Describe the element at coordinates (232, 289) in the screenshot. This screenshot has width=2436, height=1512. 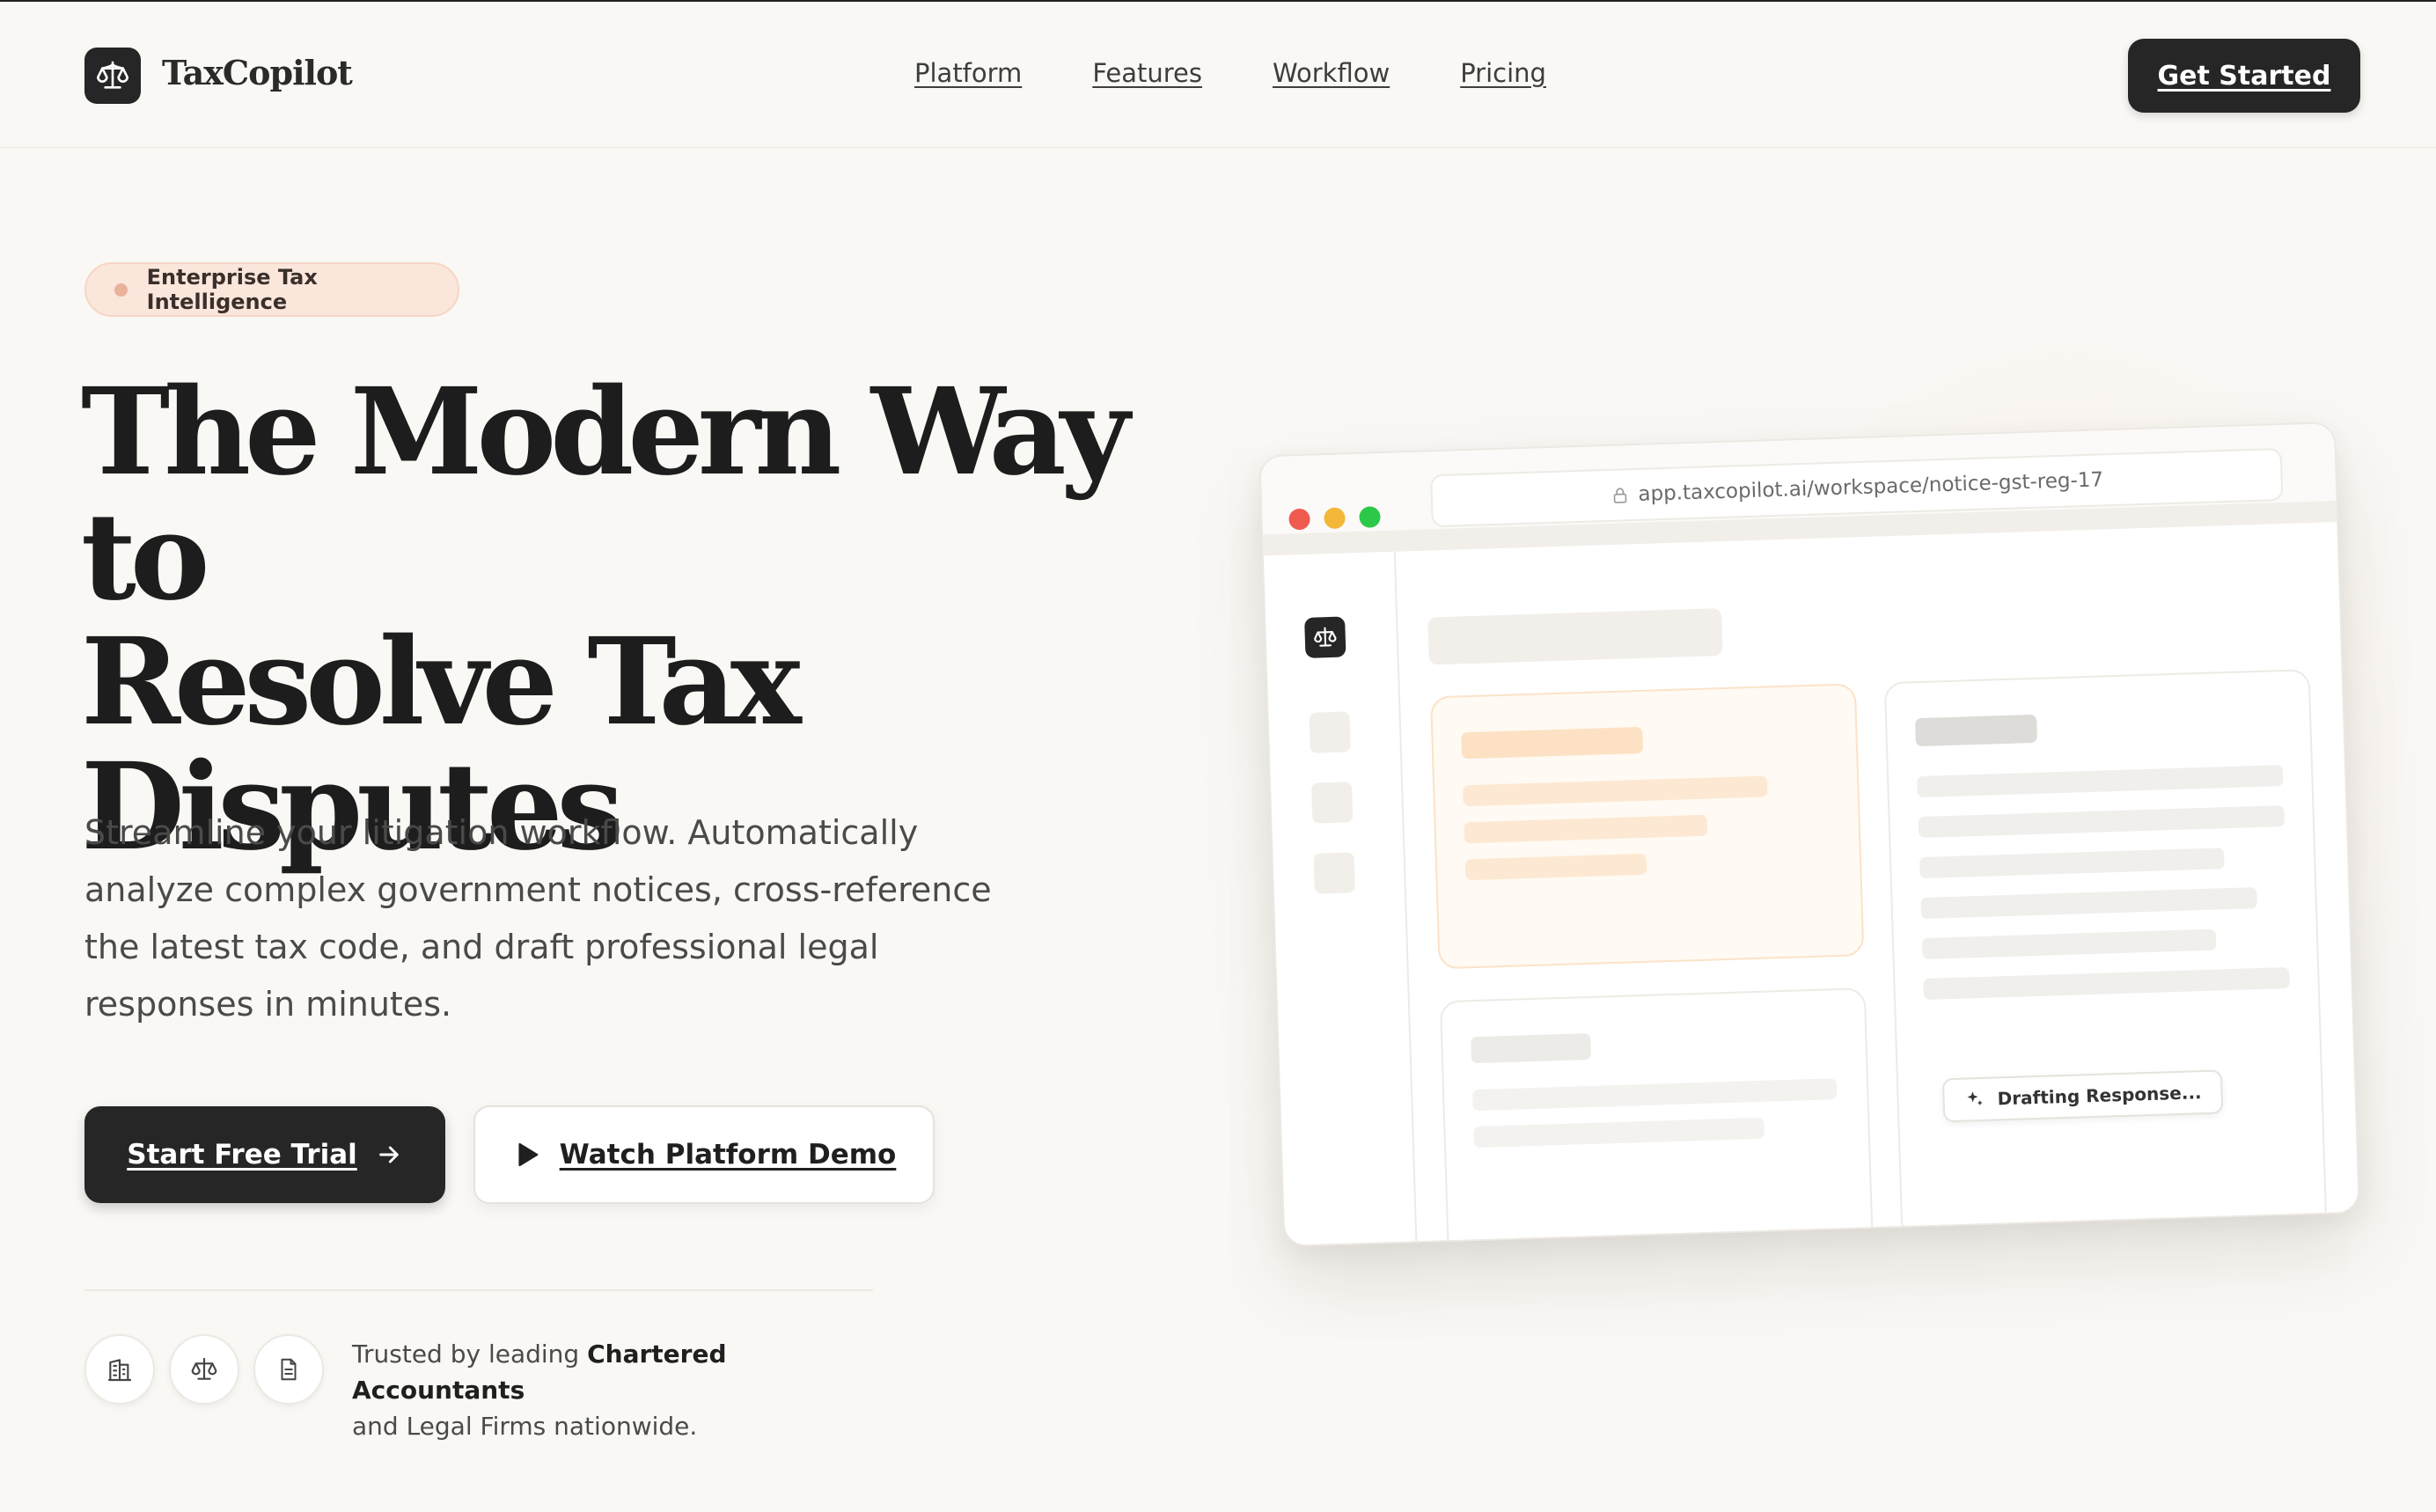
I see `badge-label: Enterprise Tax Intelligence` at that location.